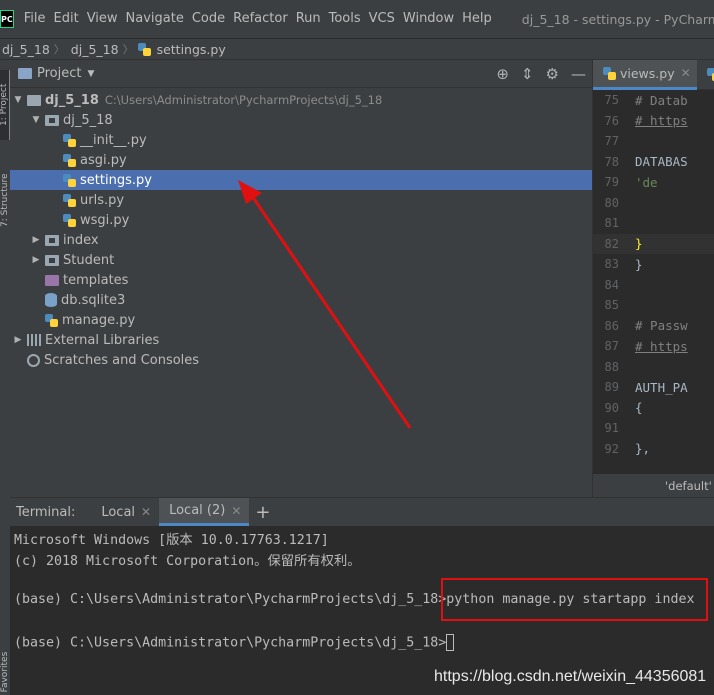  Describe the element at coordinates (260, 19) in the screenshot. I see `menu-refactor: Refactor` at that location.